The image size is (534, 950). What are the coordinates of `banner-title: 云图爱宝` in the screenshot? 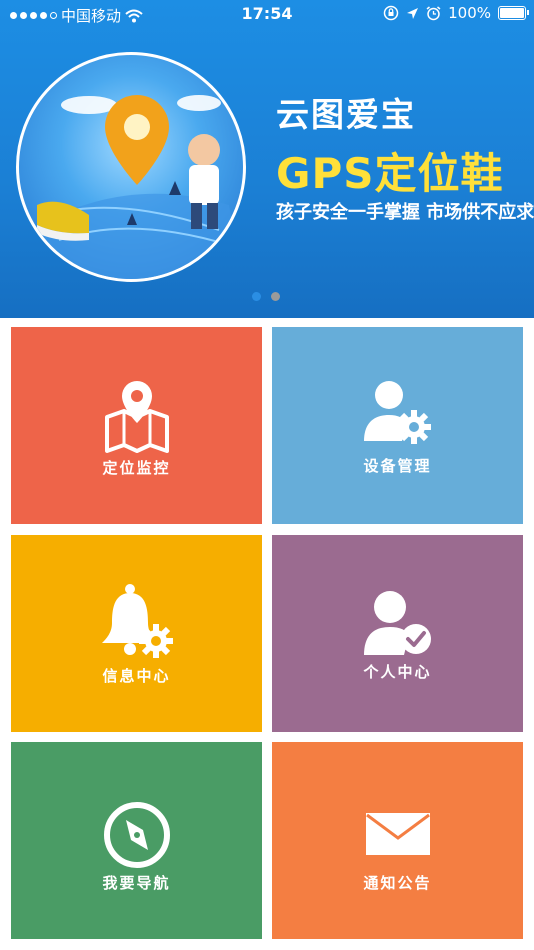 It's located at (346, 114).